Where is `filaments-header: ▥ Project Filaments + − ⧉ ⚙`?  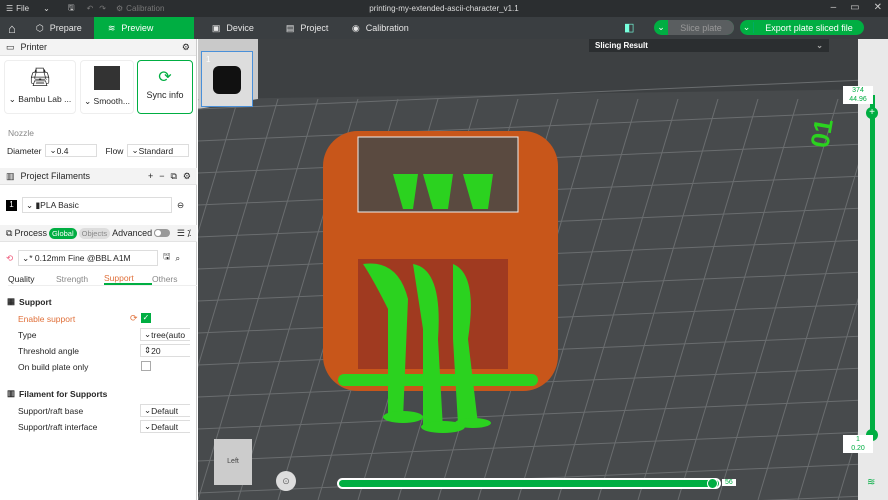 filaments-header: ▥ Project Filaments + − ⧉ ⚙ is located at coordinates (98, 176).